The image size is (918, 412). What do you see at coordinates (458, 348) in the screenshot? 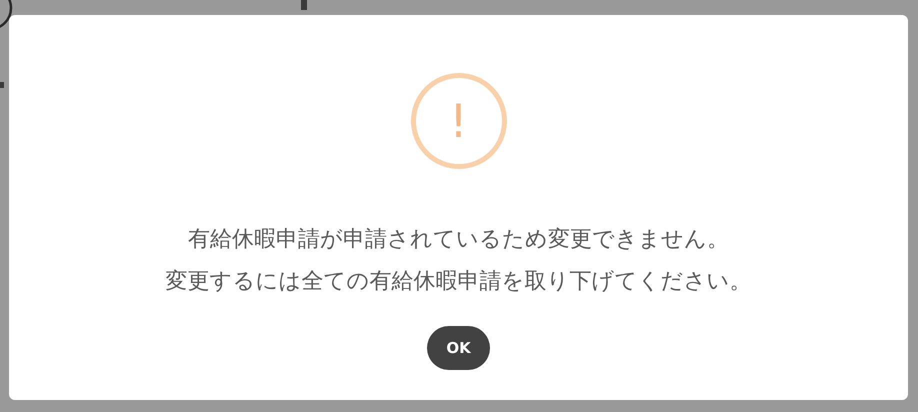
I see `ok-button: OK` at bounding box center [458, 348].